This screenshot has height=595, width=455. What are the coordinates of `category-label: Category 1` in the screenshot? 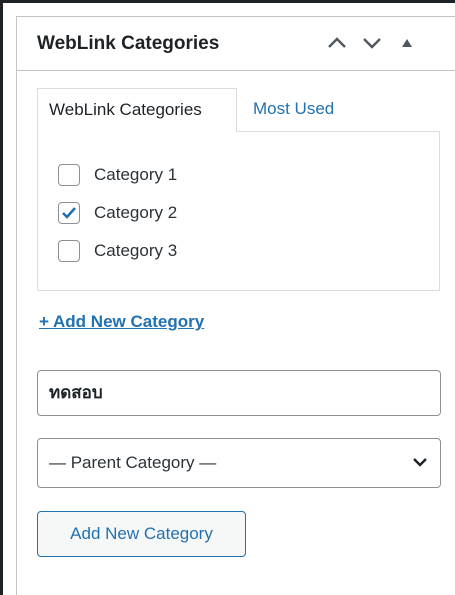 It's located at (136, 174).